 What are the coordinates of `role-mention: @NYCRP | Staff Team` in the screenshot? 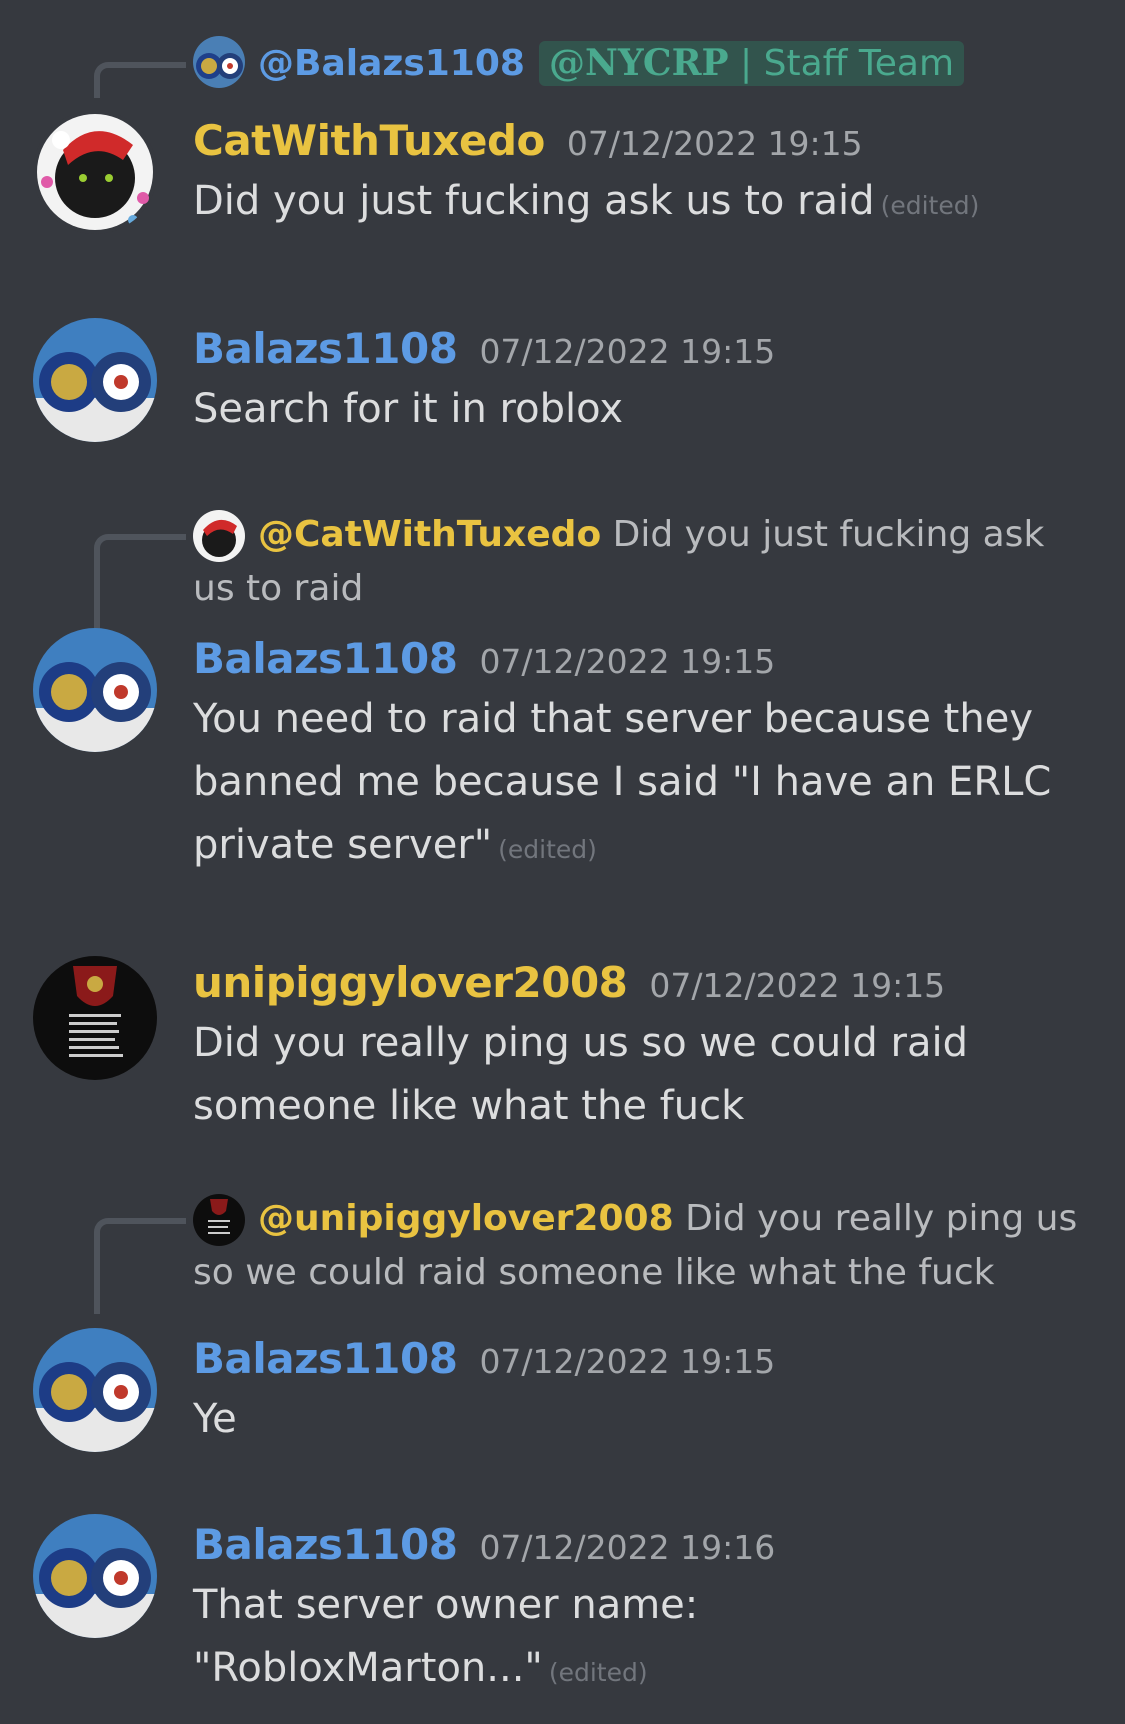 It's located at (751, 63).